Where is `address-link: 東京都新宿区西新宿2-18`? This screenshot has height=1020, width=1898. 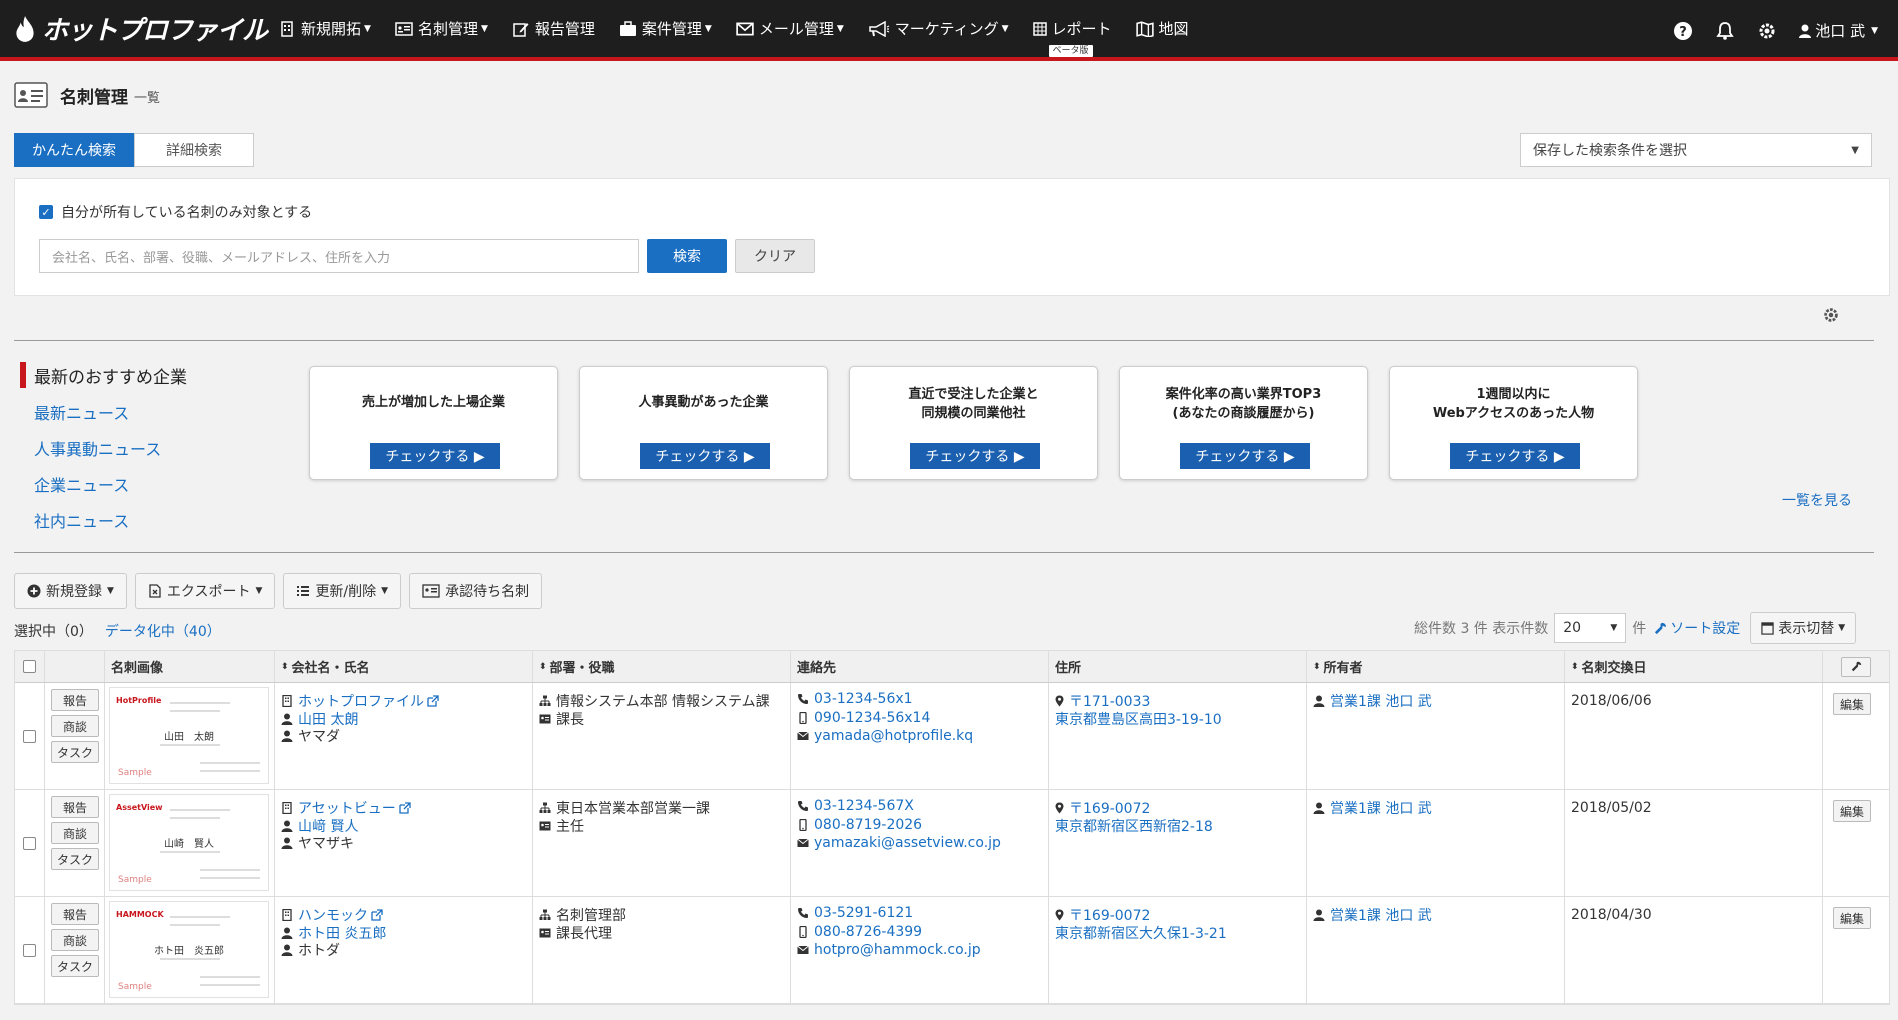 address-link: 東京都新宿区西新宿2-18 is located at coordinates (1134, 826).